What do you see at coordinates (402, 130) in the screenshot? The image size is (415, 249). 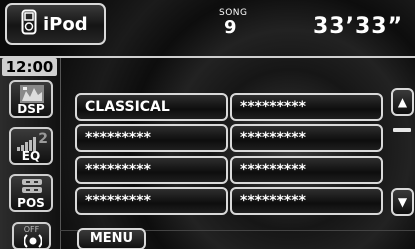 I see `scrollbar-thumb` at bounding box center [402, 130].